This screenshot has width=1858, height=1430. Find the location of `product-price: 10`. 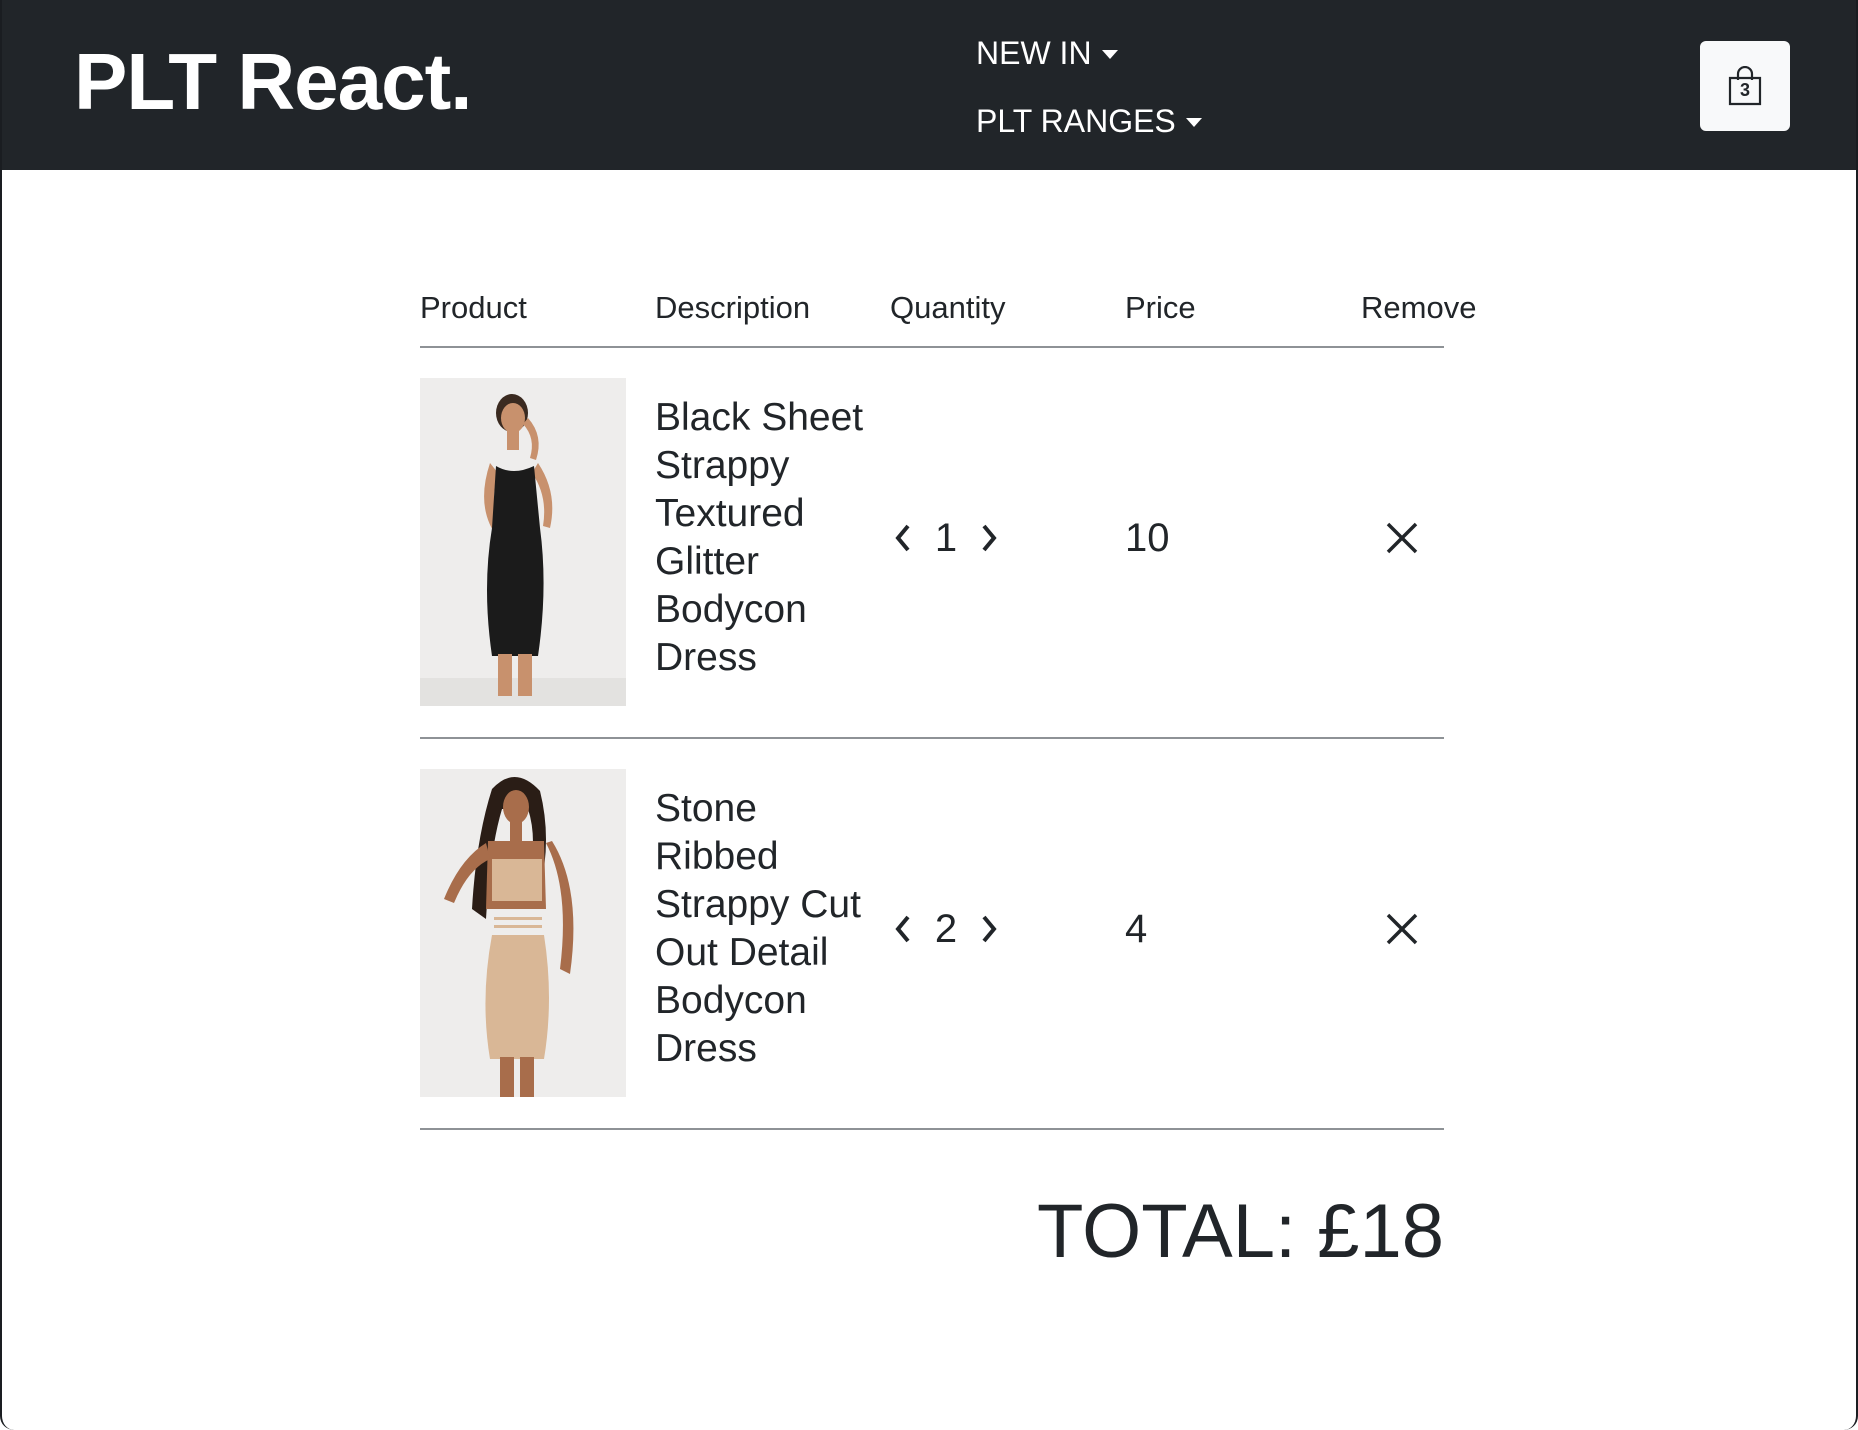

product-price: 10 is located at coordinates (1147, 538).